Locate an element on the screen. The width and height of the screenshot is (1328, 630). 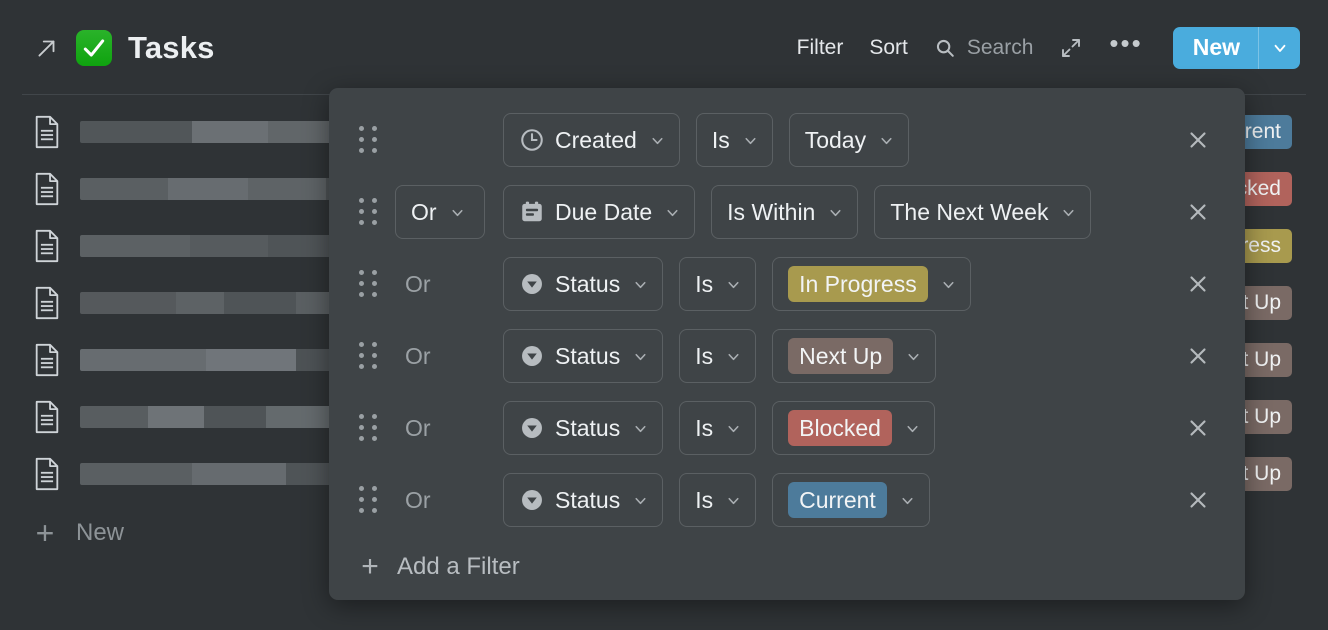
filter-row: Or Status Is Next Up is located at coordinates (787, 356).